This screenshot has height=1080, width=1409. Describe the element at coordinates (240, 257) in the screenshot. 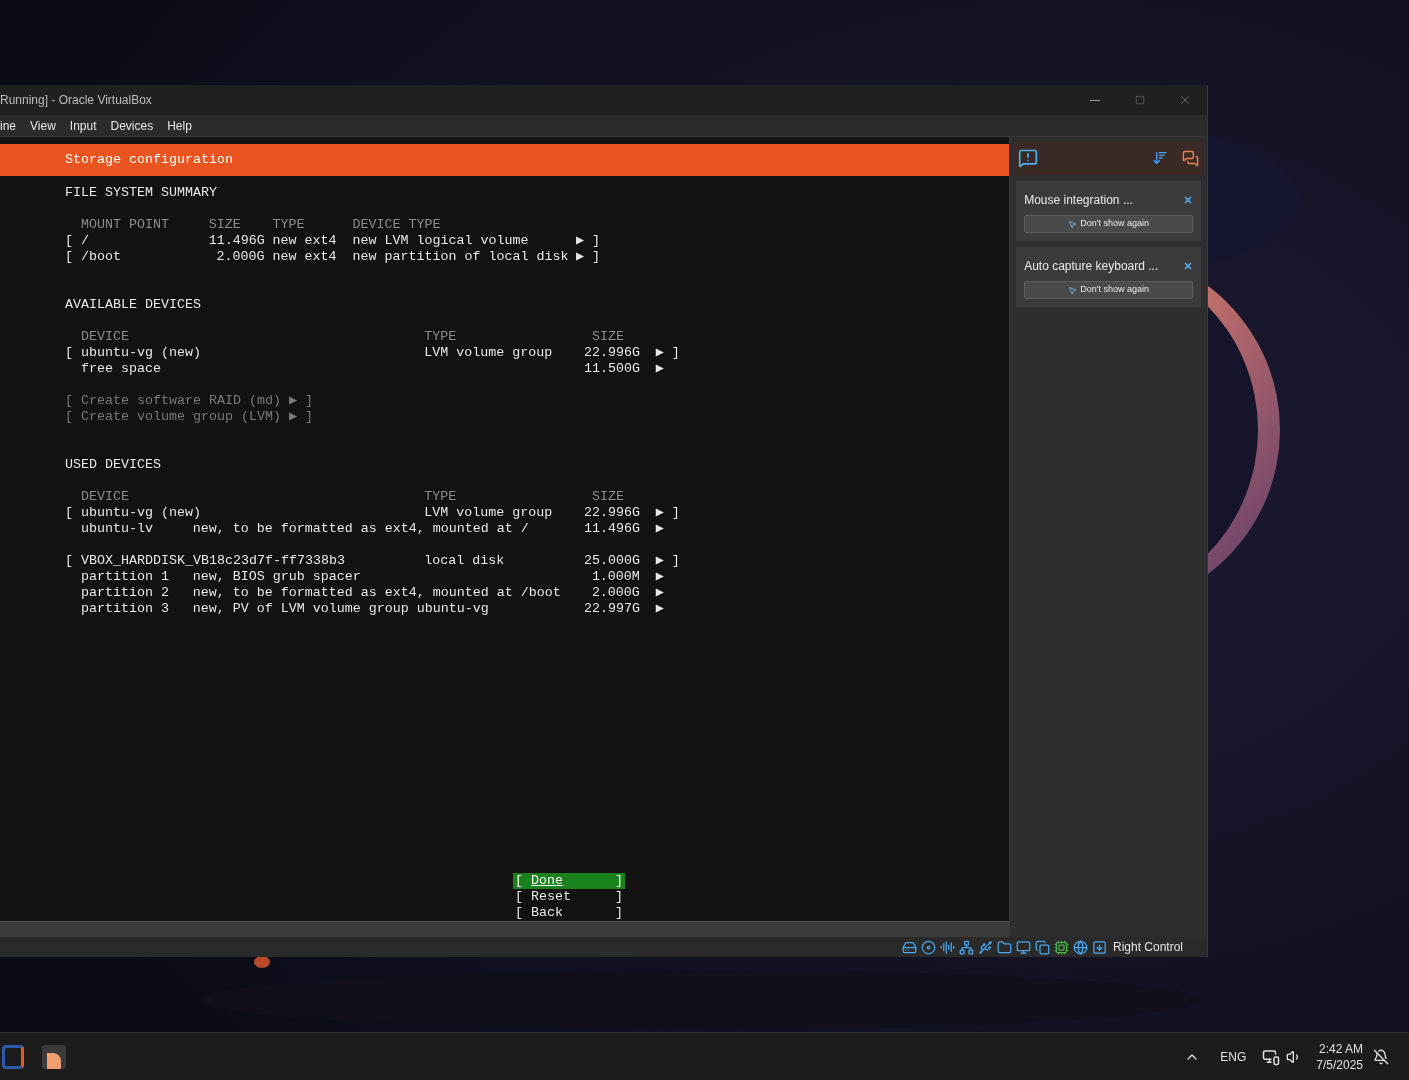

I see `size-value: 2.000G` at that location.